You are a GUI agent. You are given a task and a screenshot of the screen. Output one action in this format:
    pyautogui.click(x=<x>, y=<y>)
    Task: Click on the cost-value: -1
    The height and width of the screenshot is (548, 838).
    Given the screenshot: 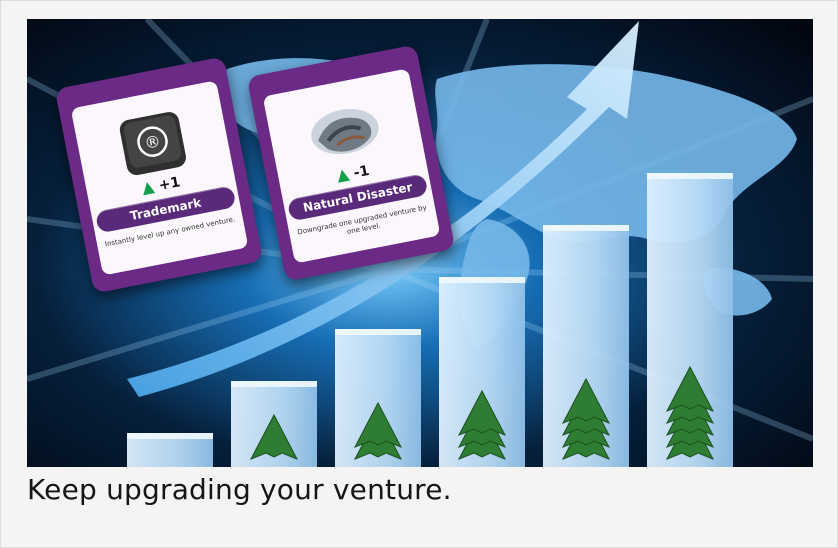 What is the action you would take?
    pyautogui.click(x=361, y=172)
    